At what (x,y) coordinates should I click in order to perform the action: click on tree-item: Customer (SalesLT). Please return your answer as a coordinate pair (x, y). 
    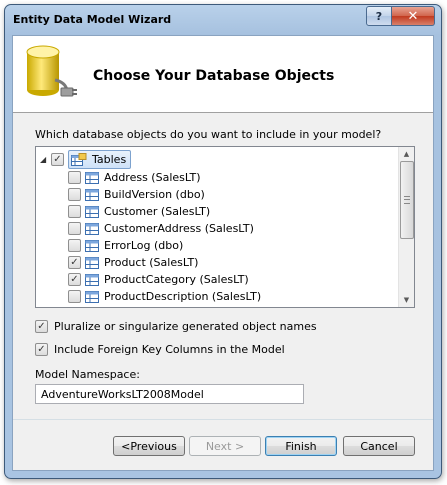
    Looking at the image, I should click on (139, 211).